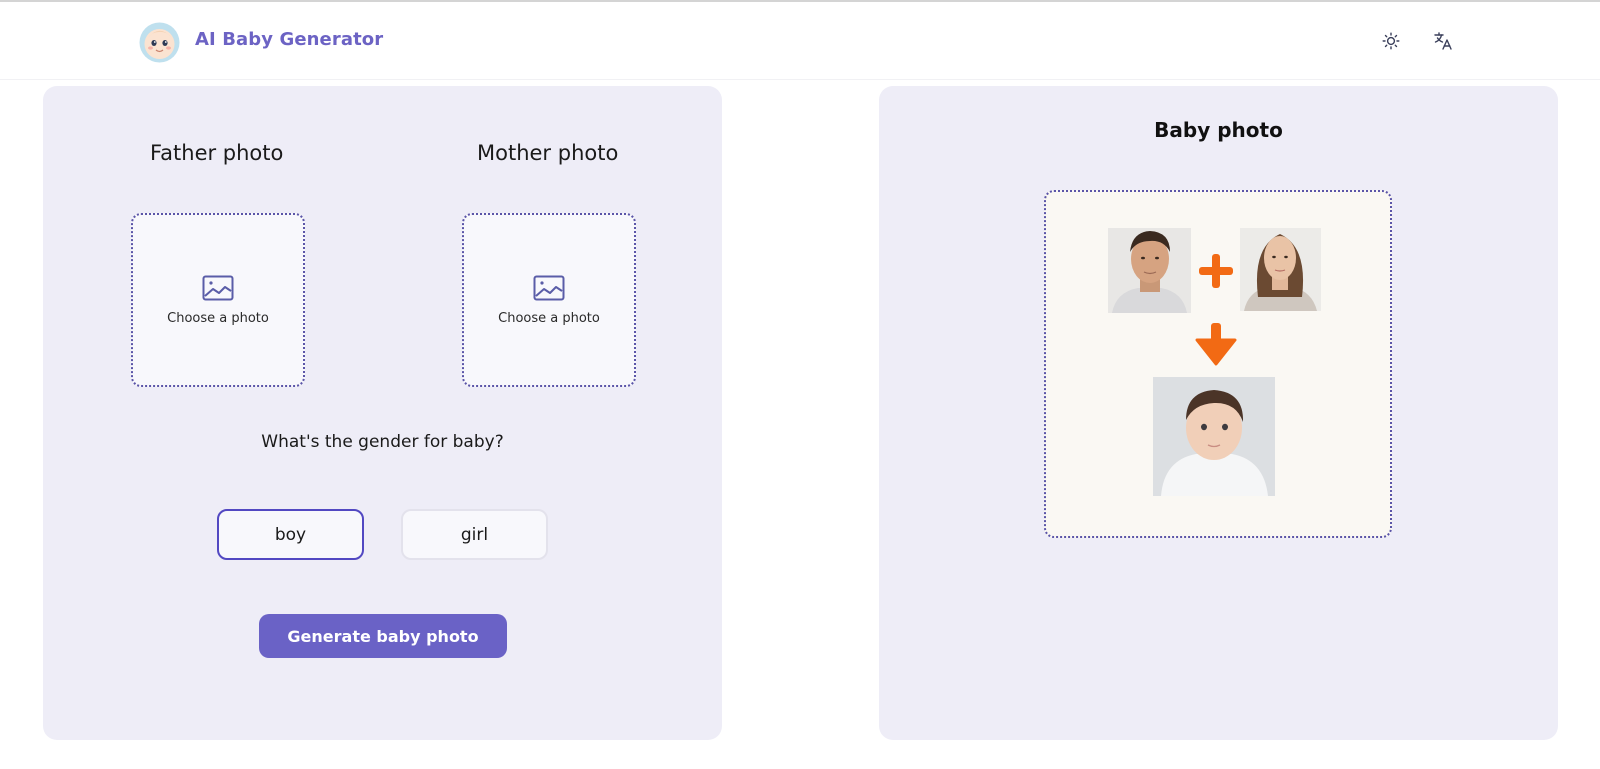 The image size is (1600, 769). I want to click on father-photo-upload: Choose a photo, so click(218, 300).